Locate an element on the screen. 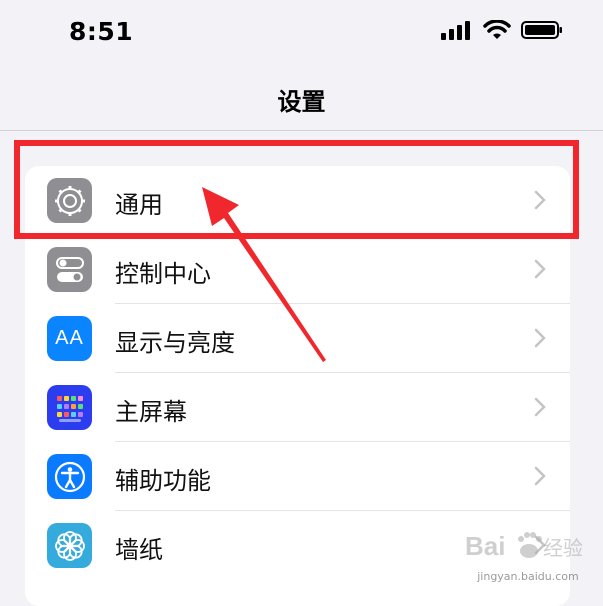 The width and height of the screenshot is (603, 606). status-bar: 8:51 is located at coordinates (301, 33).